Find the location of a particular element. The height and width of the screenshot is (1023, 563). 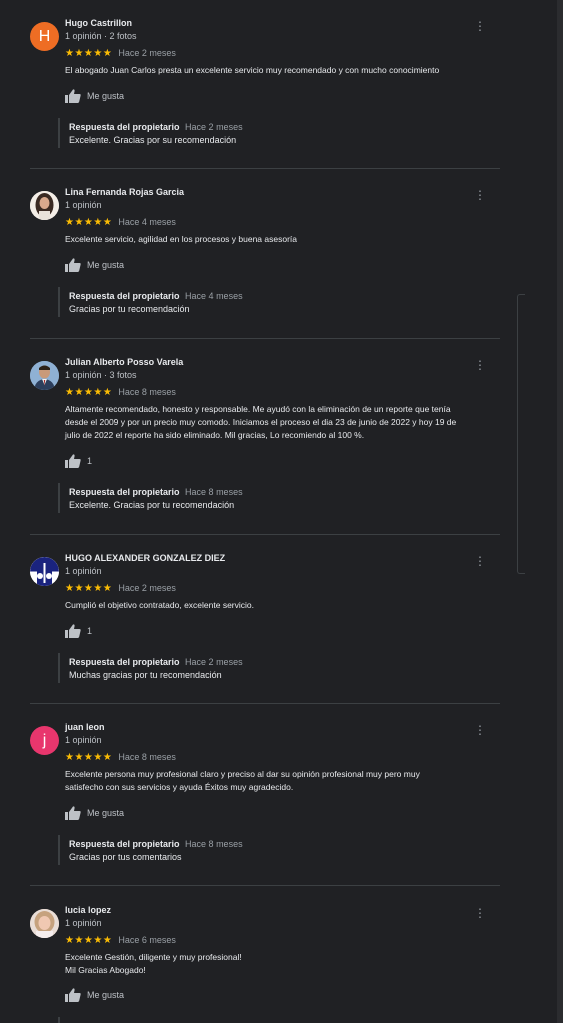

reviewer-name: Julian Alberto Posso Varela is located at coordinates (124, 362).